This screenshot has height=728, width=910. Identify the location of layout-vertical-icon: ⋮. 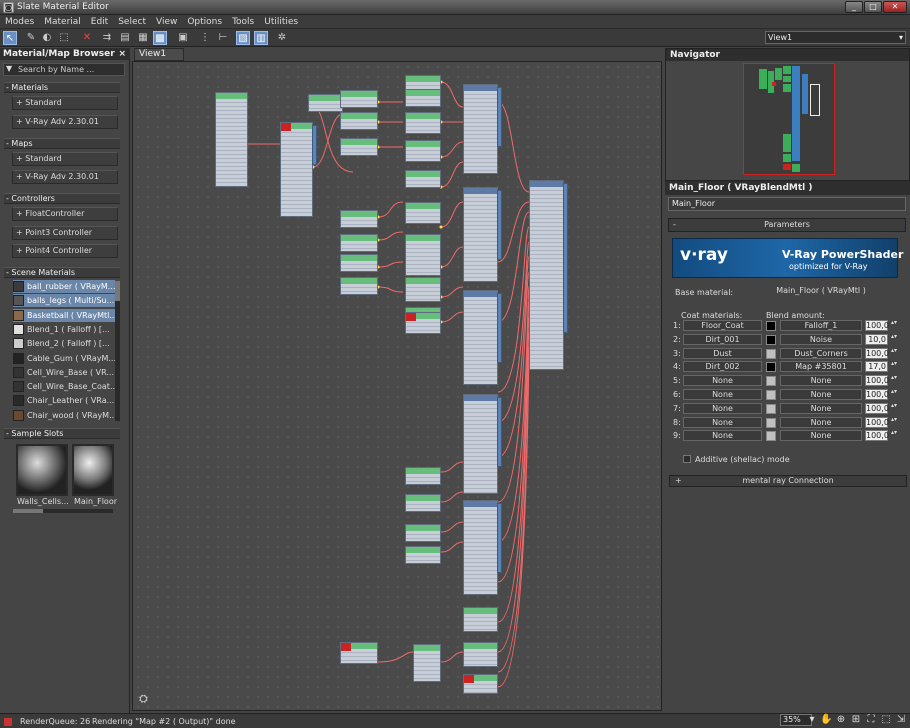
(205, 38).